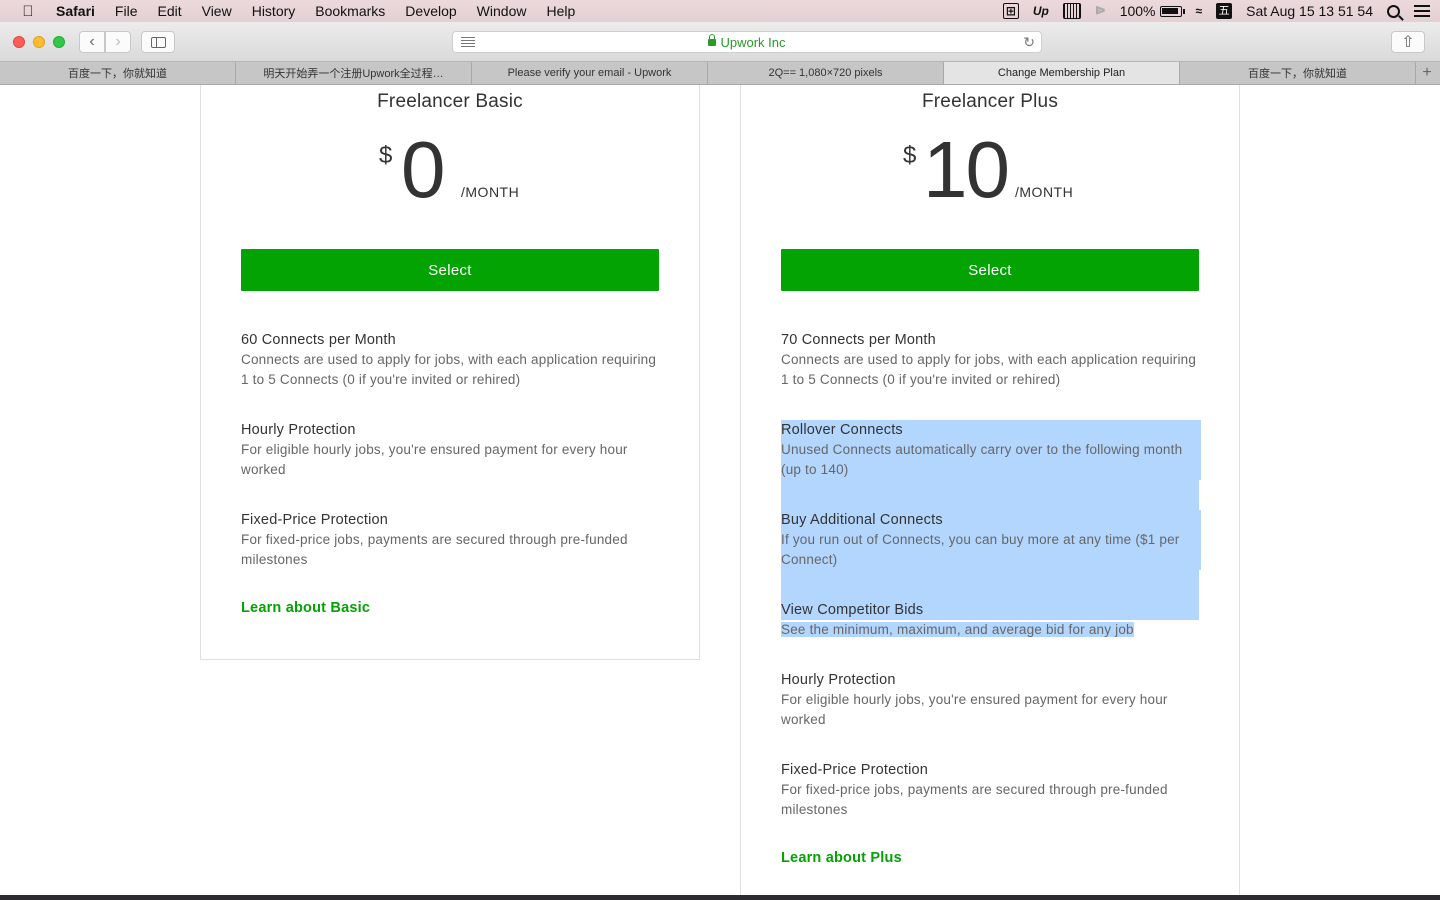 The image size is (1440, 900). Describe the element at coordinates (1224, 11) in the screenshot. I see `input-method-icon: 五` at that location.